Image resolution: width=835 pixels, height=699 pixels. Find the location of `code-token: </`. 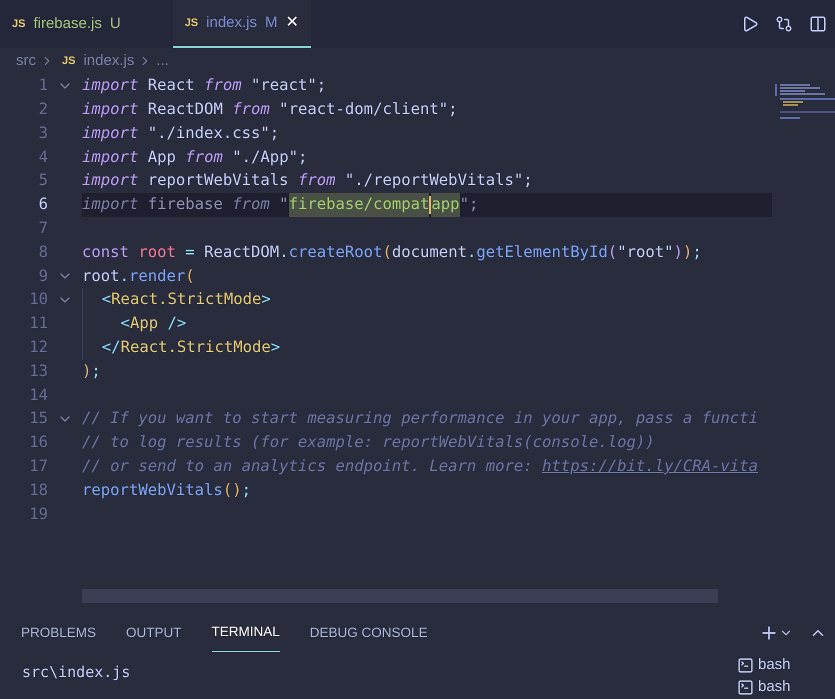

code-token: </ is located at coordinates (110, 347).